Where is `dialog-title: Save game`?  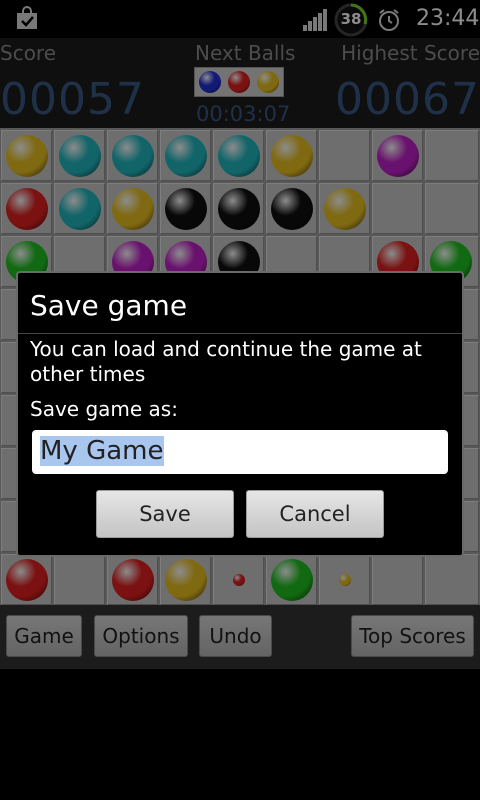
dialog-title: Save game is located at coordinates (109, 305).